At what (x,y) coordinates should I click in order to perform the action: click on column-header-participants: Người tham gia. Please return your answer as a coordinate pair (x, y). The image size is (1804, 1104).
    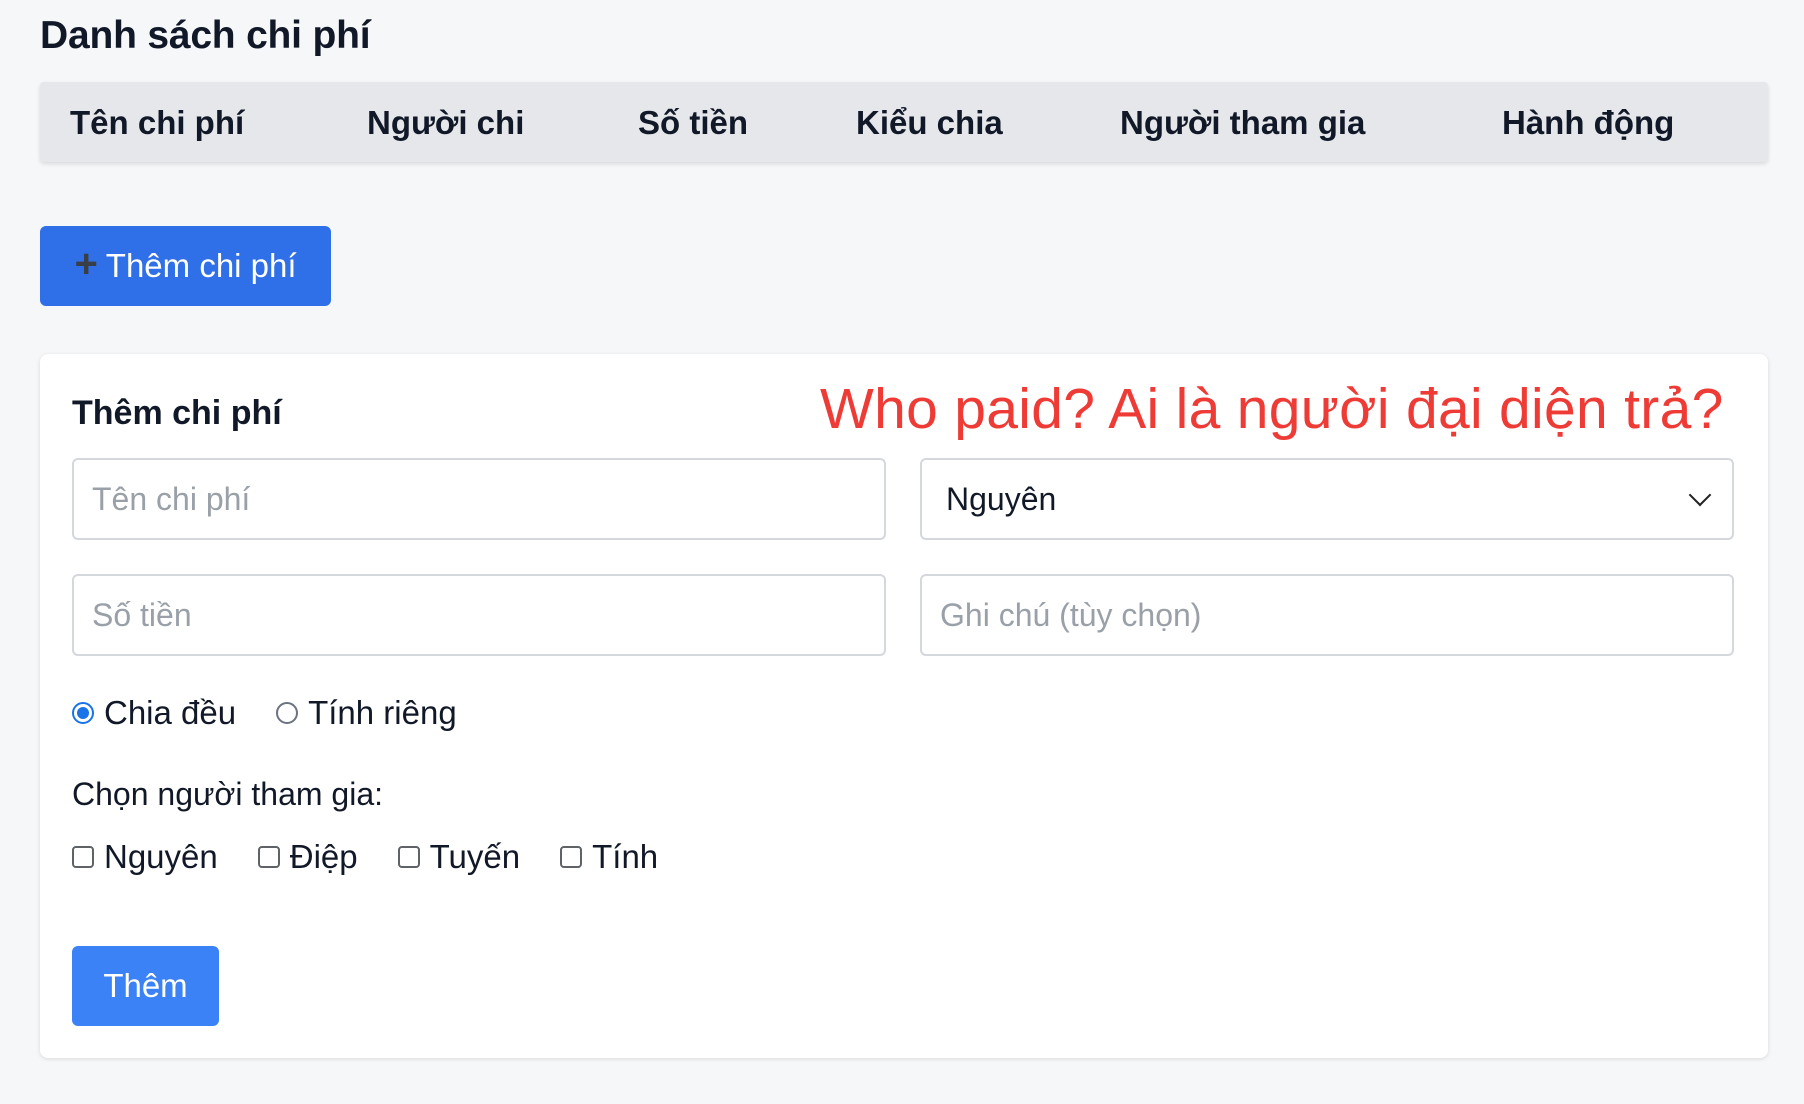
    Looking at the image, I should click on (1242, 123).